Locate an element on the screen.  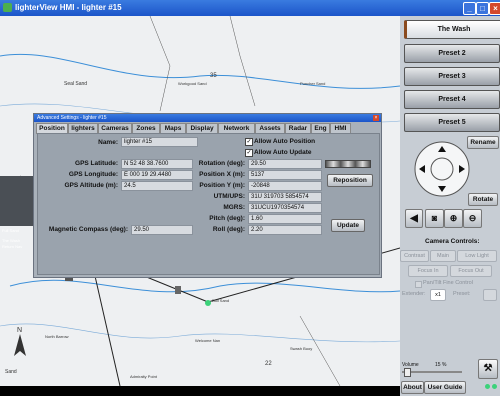
map-label: North Barrow is located at coordinates (57, 336).